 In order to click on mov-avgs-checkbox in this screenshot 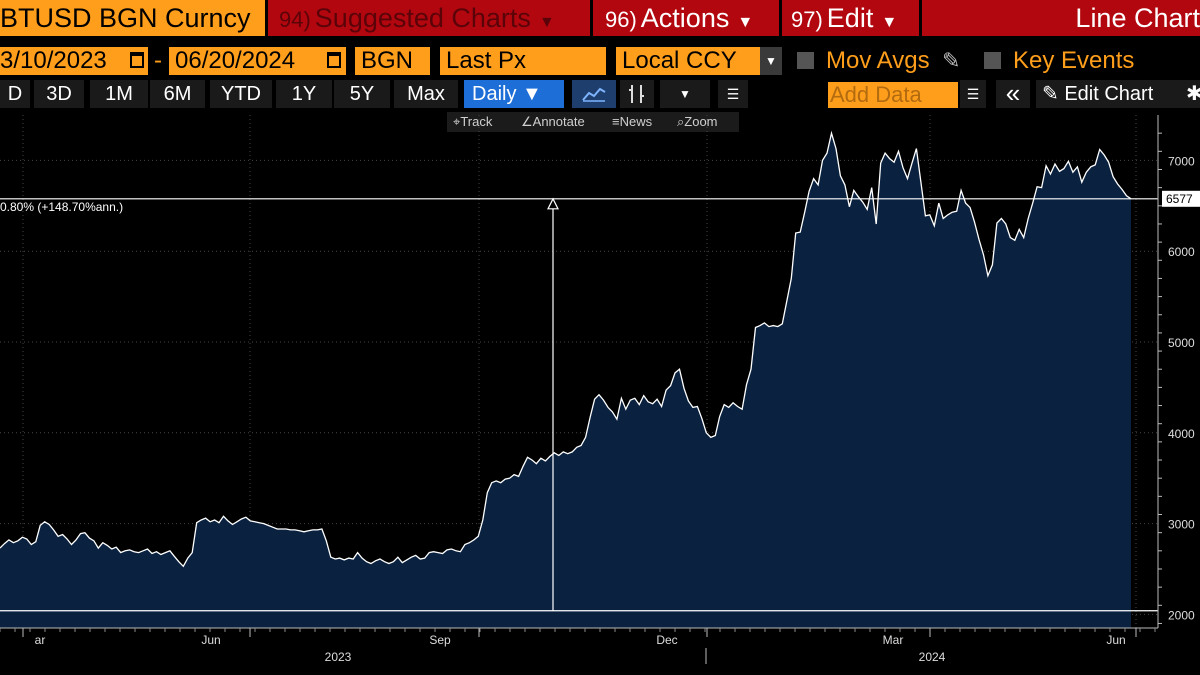, I will do `click(805, 60)`.